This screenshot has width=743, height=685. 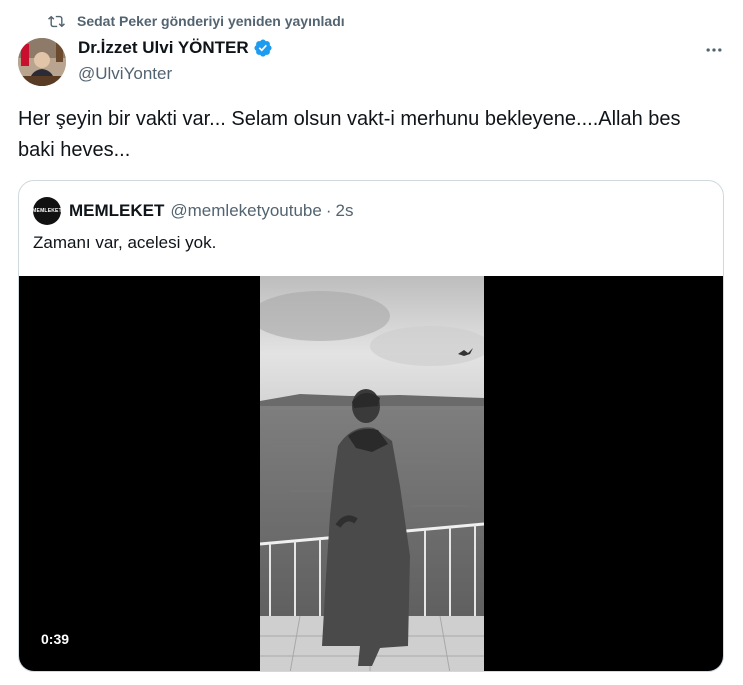 I want to click on retweet-context: Sedat Peker gönderiyi yeniden yayınladı, so click(x=196, y=21).